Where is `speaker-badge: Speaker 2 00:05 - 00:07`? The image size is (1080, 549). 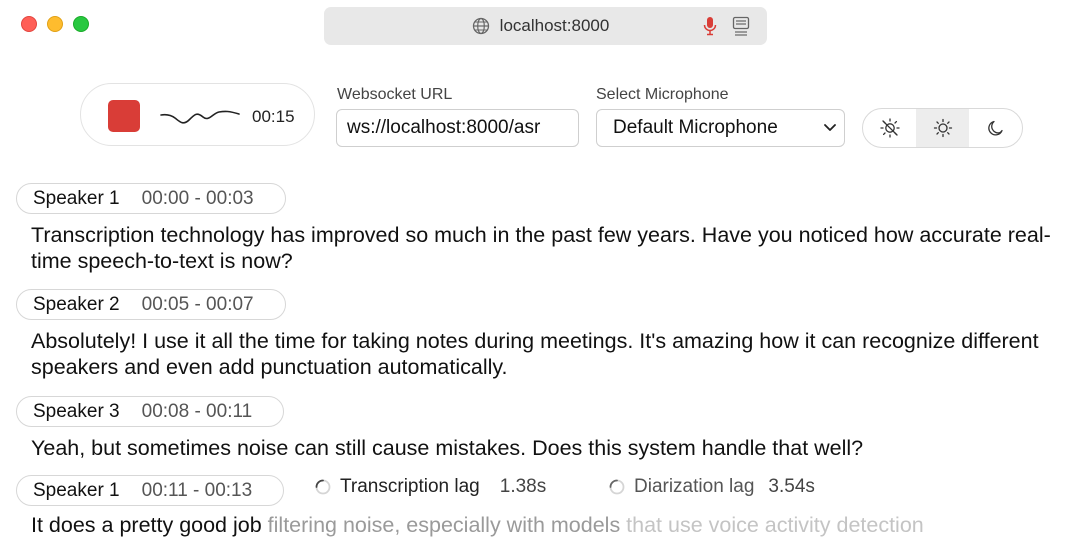 speaker-badge: Speaker 2 00:05 - 00:07 is located at coordinates (151, 304).